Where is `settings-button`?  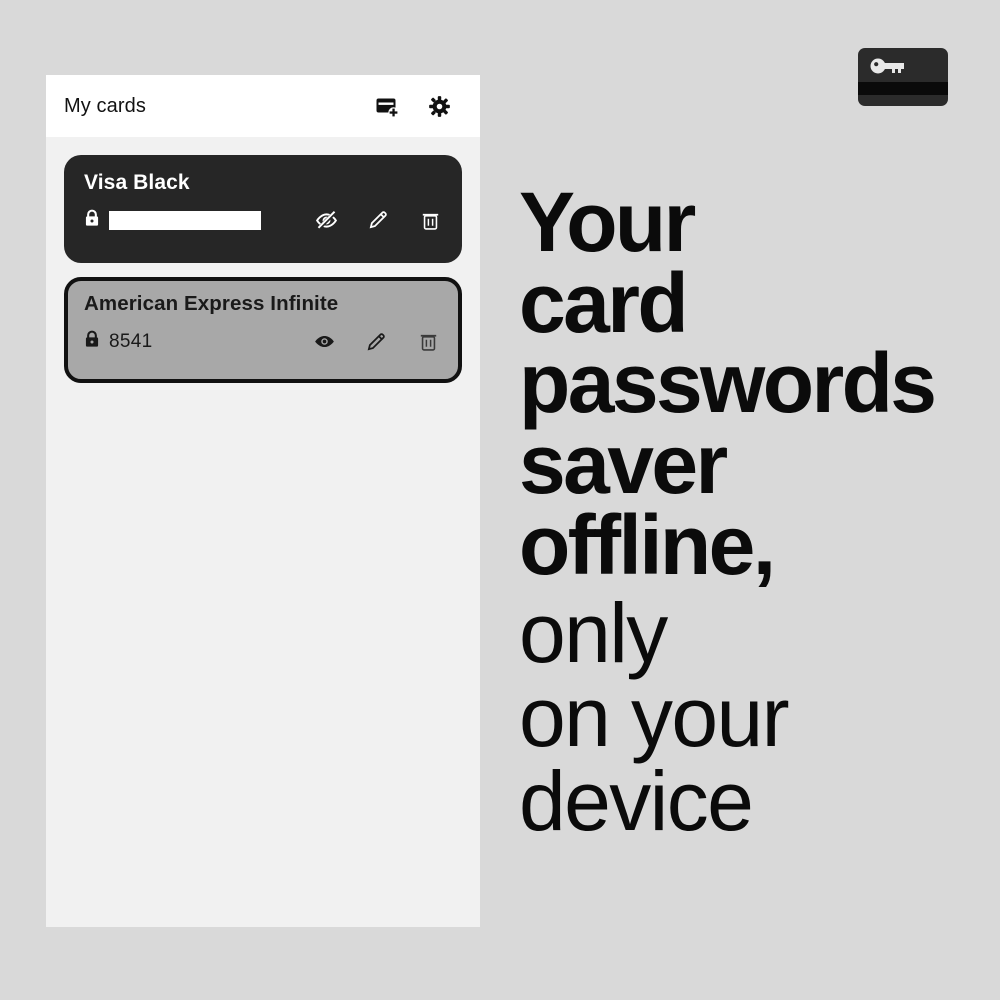 settings-button is located at coordinates (439, 106).